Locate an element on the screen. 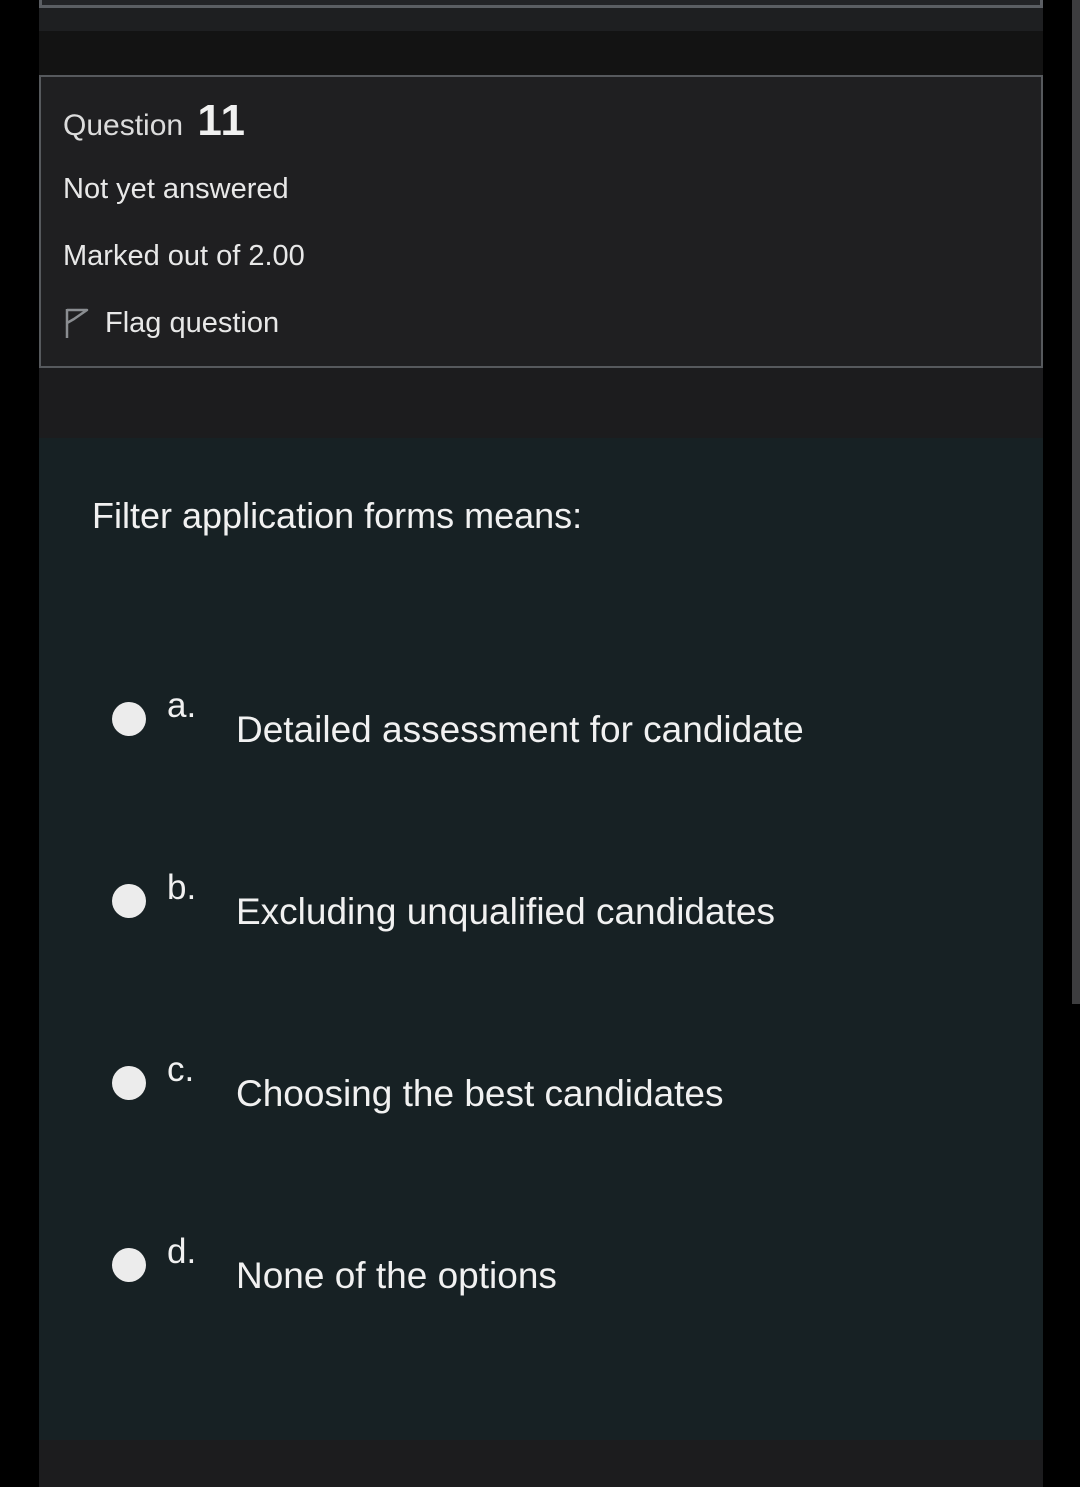 The width and height of the screenshot is (1080, 1487). flag-question-button: Flag question is located at coordinates (171, 323).